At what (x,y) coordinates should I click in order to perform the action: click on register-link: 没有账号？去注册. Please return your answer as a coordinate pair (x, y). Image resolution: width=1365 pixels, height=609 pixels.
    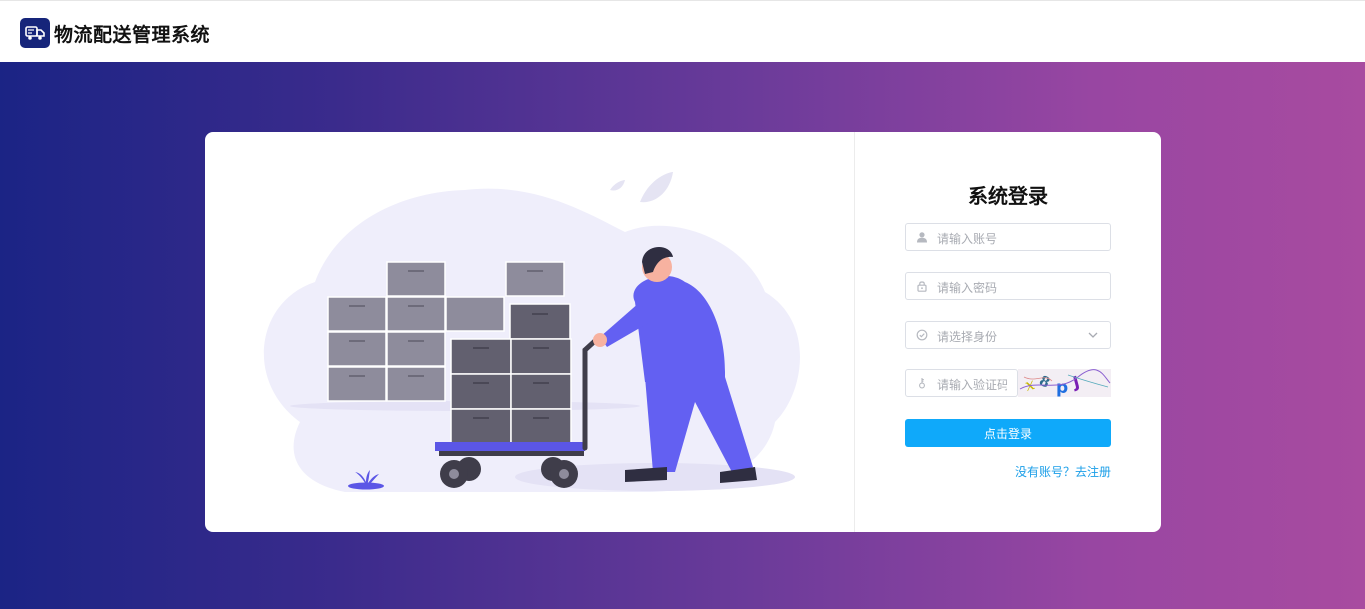
    Looking at the image, I should click on (1008, 471).